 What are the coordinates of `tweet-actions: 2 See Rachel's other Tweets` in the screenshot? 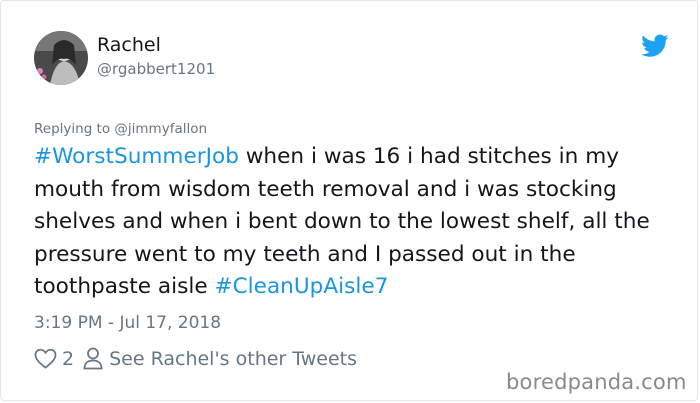 It's located at (195, 358).